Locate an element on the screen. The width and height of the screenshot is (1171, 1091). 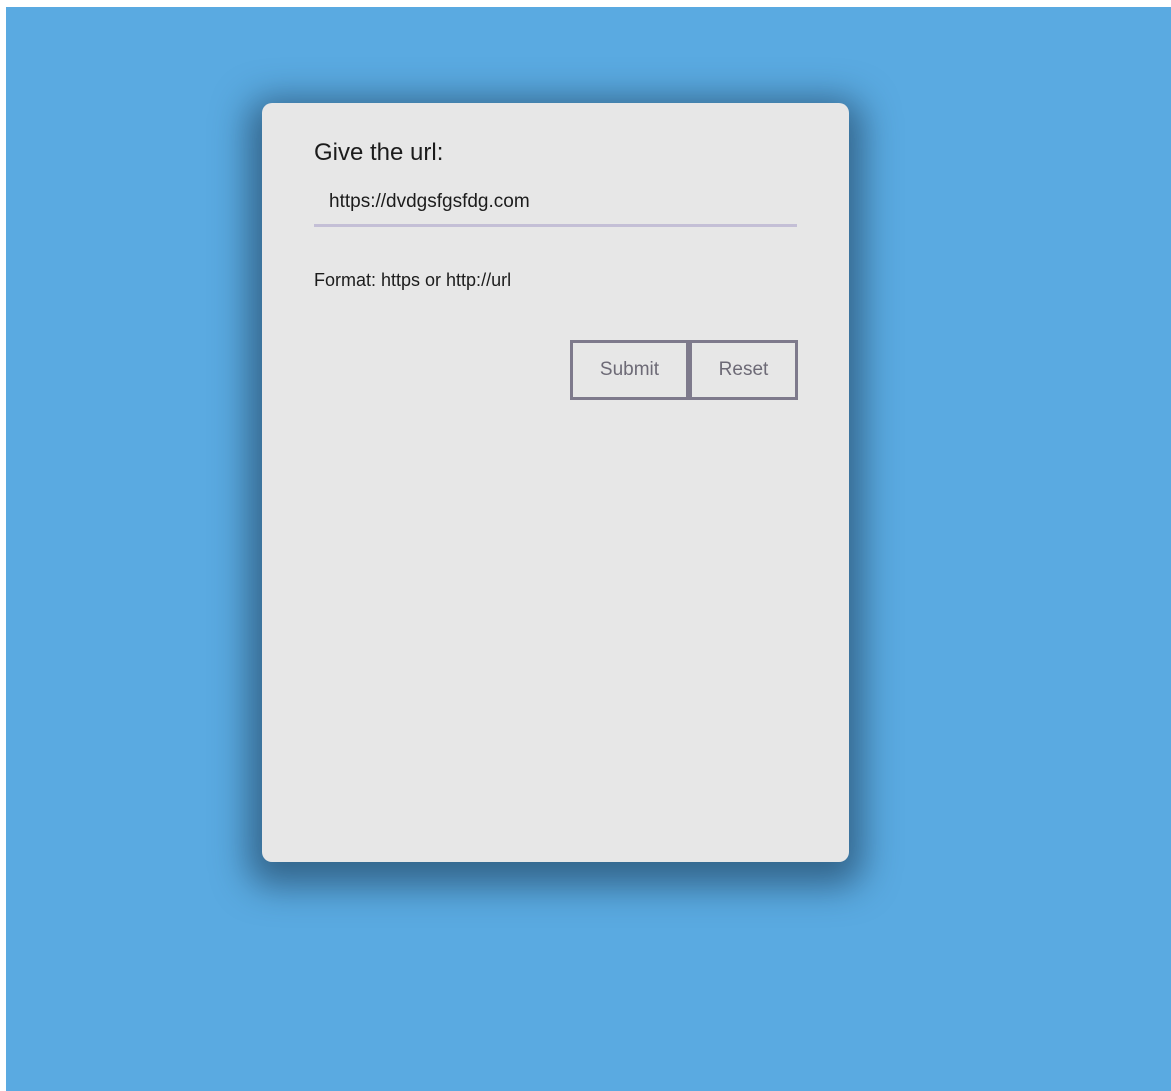
format-hint: Format: https or http://url is located at coordinates (413, 280).